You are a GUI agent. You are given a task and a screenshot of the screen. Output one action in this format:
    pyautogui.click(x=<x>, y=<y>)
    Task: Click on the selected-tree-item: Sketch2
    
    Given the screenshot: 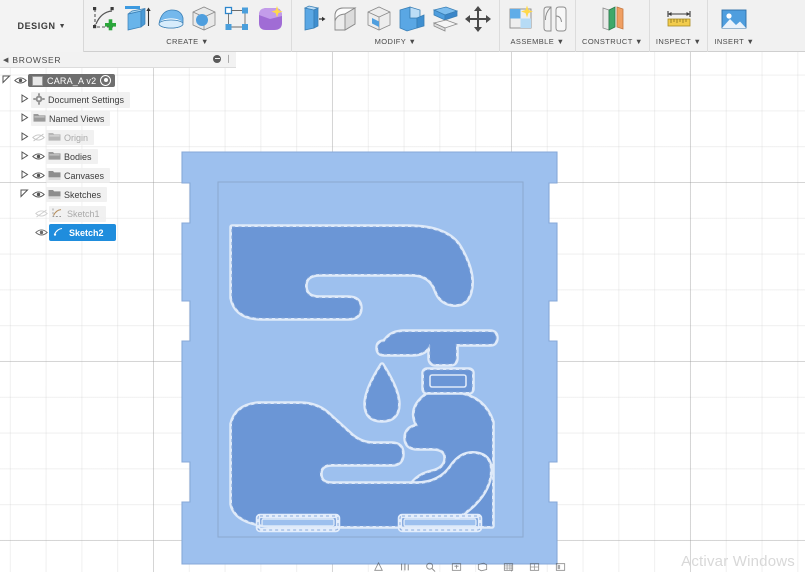 What is the action you would take?
    pyautogui.click(x=82, y=232)
    